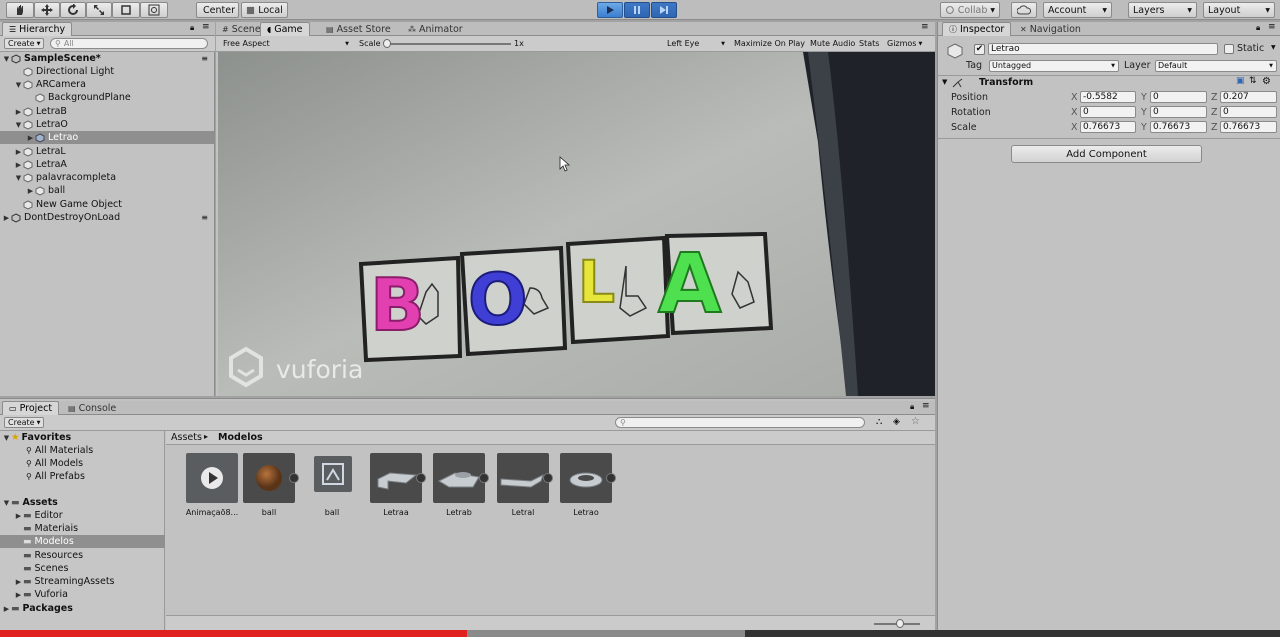 The image size is (1280, 637). Describe the element at coordinates (1054, 66) in the screenshot. I see `tag-dropdown: Untagged ▼` at that location.